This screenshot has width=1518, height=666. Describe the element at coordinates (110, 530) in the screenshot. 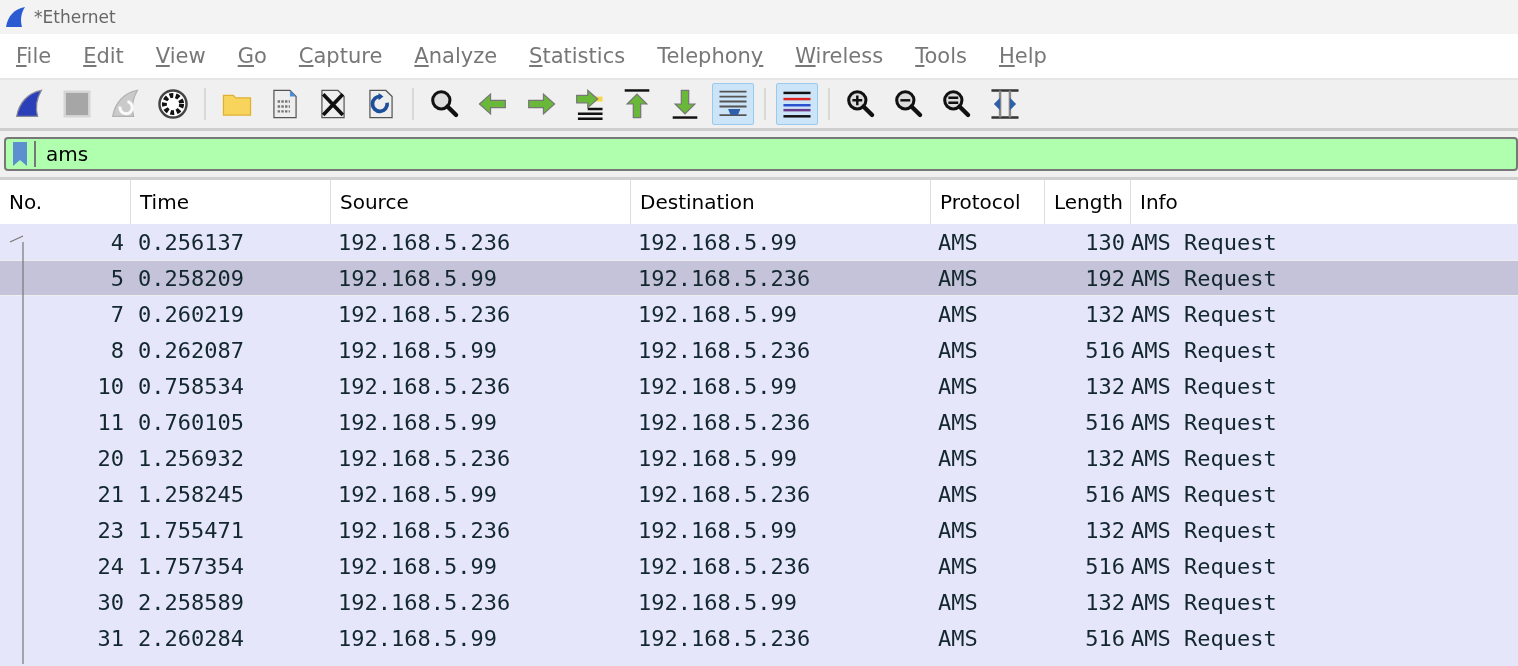

I see `table-cell-text: 23` at that location.